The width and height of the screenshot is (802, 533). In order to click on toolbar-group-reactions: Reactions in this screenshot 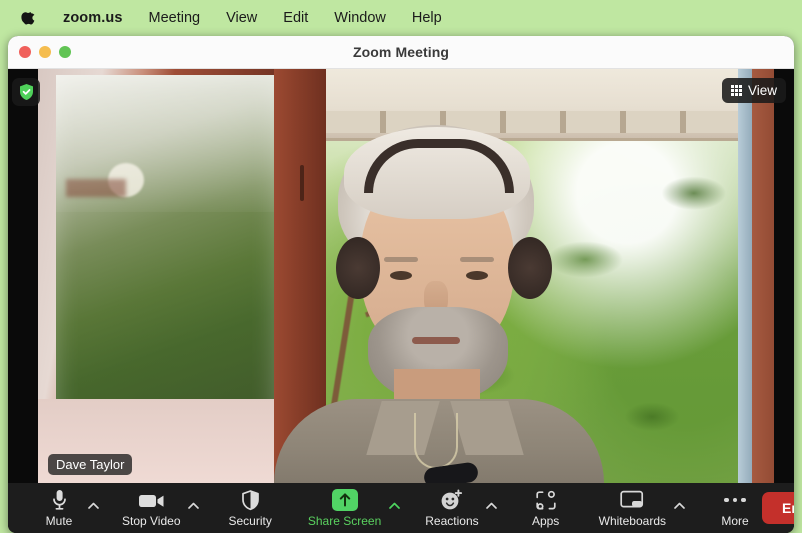, I will do `click(458, 508)`.